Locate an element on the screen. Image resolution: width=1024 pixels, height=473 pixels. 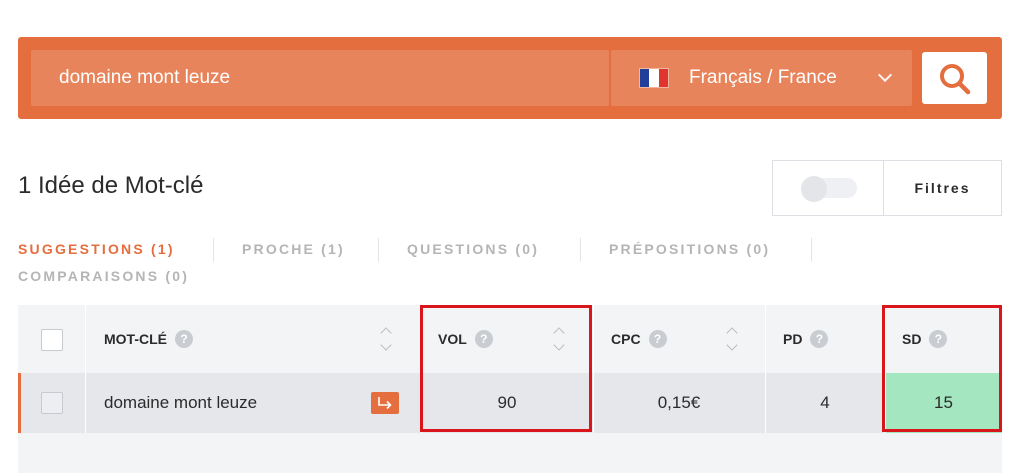
filter-box: Filtres is located at coordinates (887, 188).